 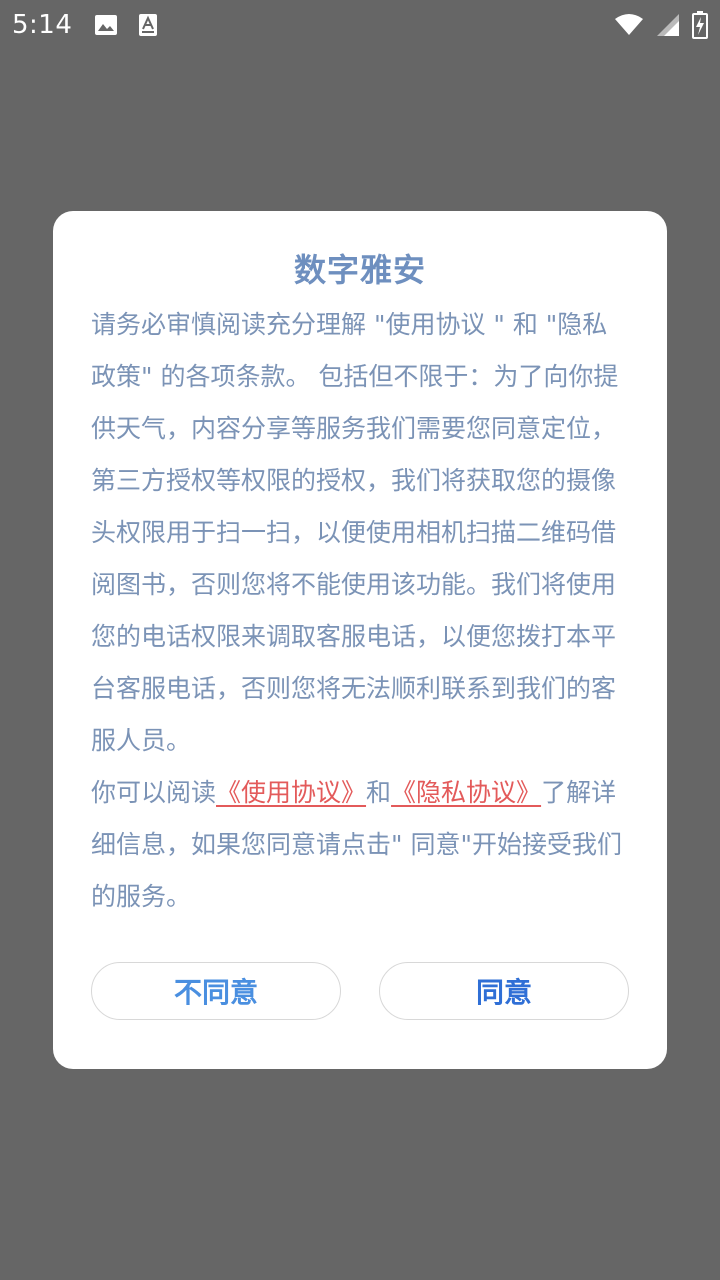 What do you see at coordinates (359, 270) in the screenshot?
I see `dialog-title: 数字雅安` at bounding box center [359, 270].